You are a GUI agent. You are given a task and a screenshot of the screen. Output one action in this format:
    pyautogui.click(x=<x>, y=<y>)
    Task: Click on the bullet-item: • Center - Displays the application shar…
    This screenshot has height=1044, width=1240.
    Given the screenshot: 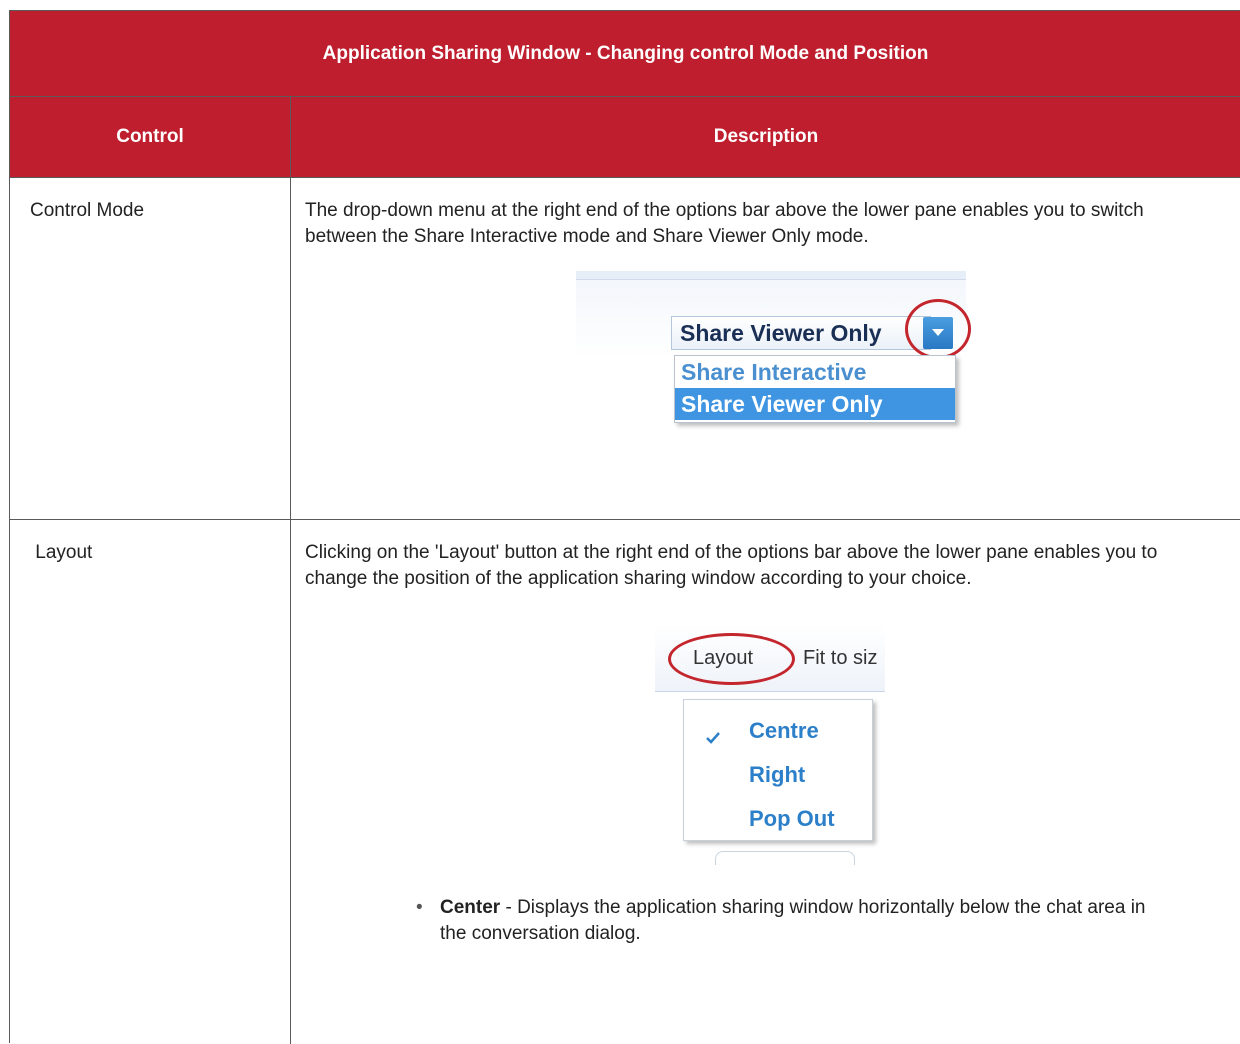 What is the action you would take?
    pyautogui.click(x=788, y=921)
    